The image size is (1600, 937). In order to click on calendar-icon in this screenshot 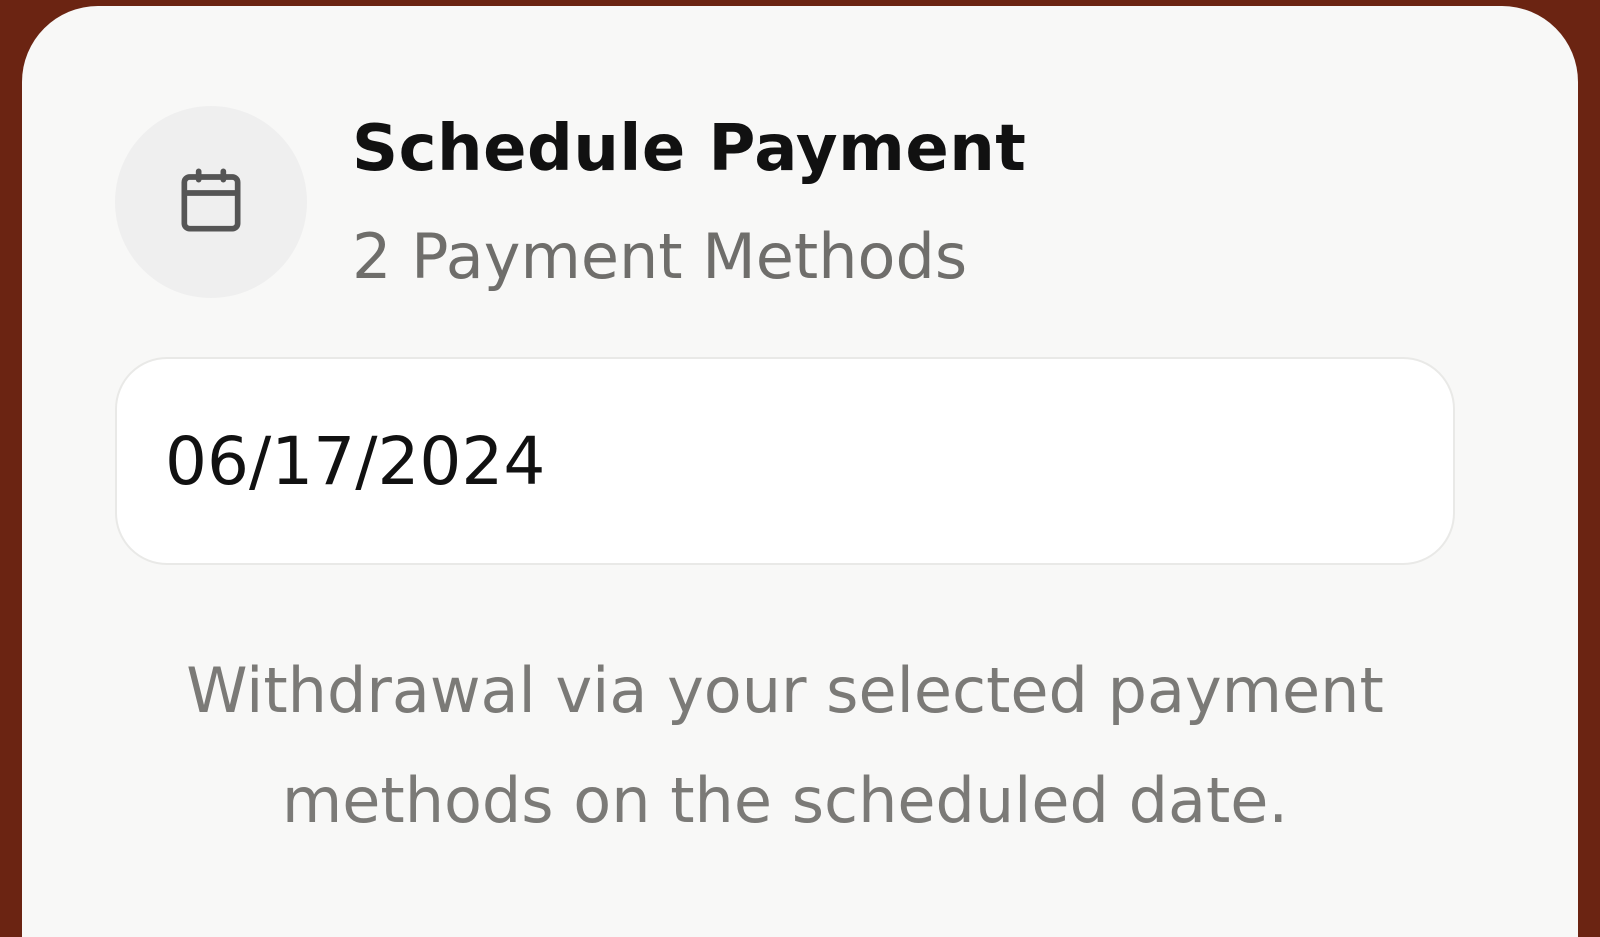, I will do `click(211, 200)`.